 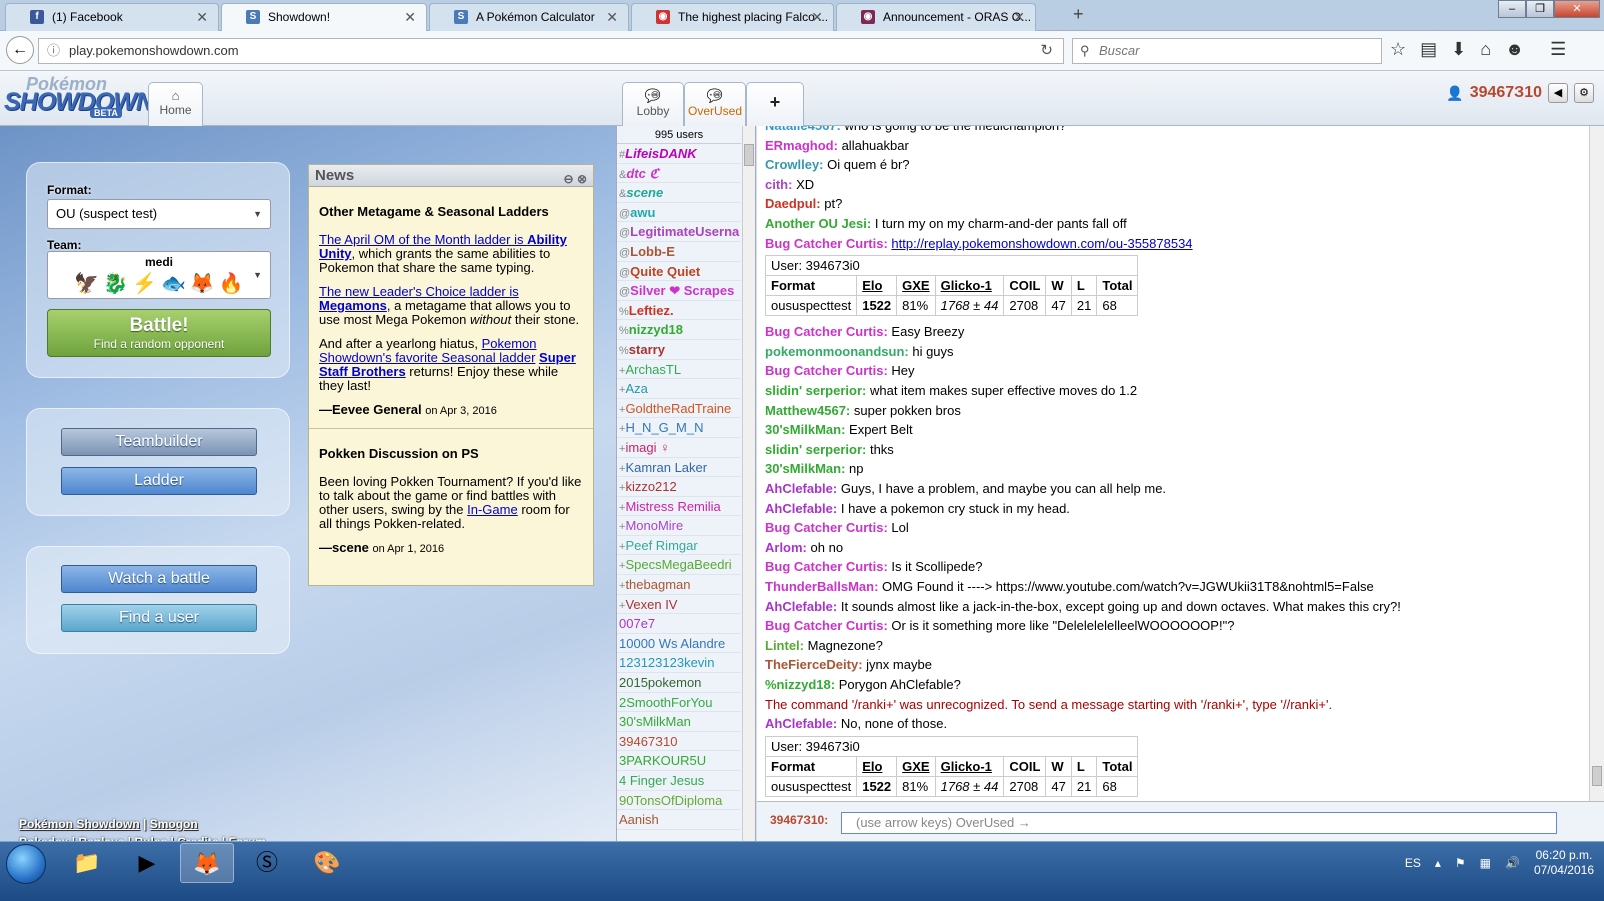 I want to click on chat-input: (use arrow keys) OverUsed →, so click(x=1199, y=823).